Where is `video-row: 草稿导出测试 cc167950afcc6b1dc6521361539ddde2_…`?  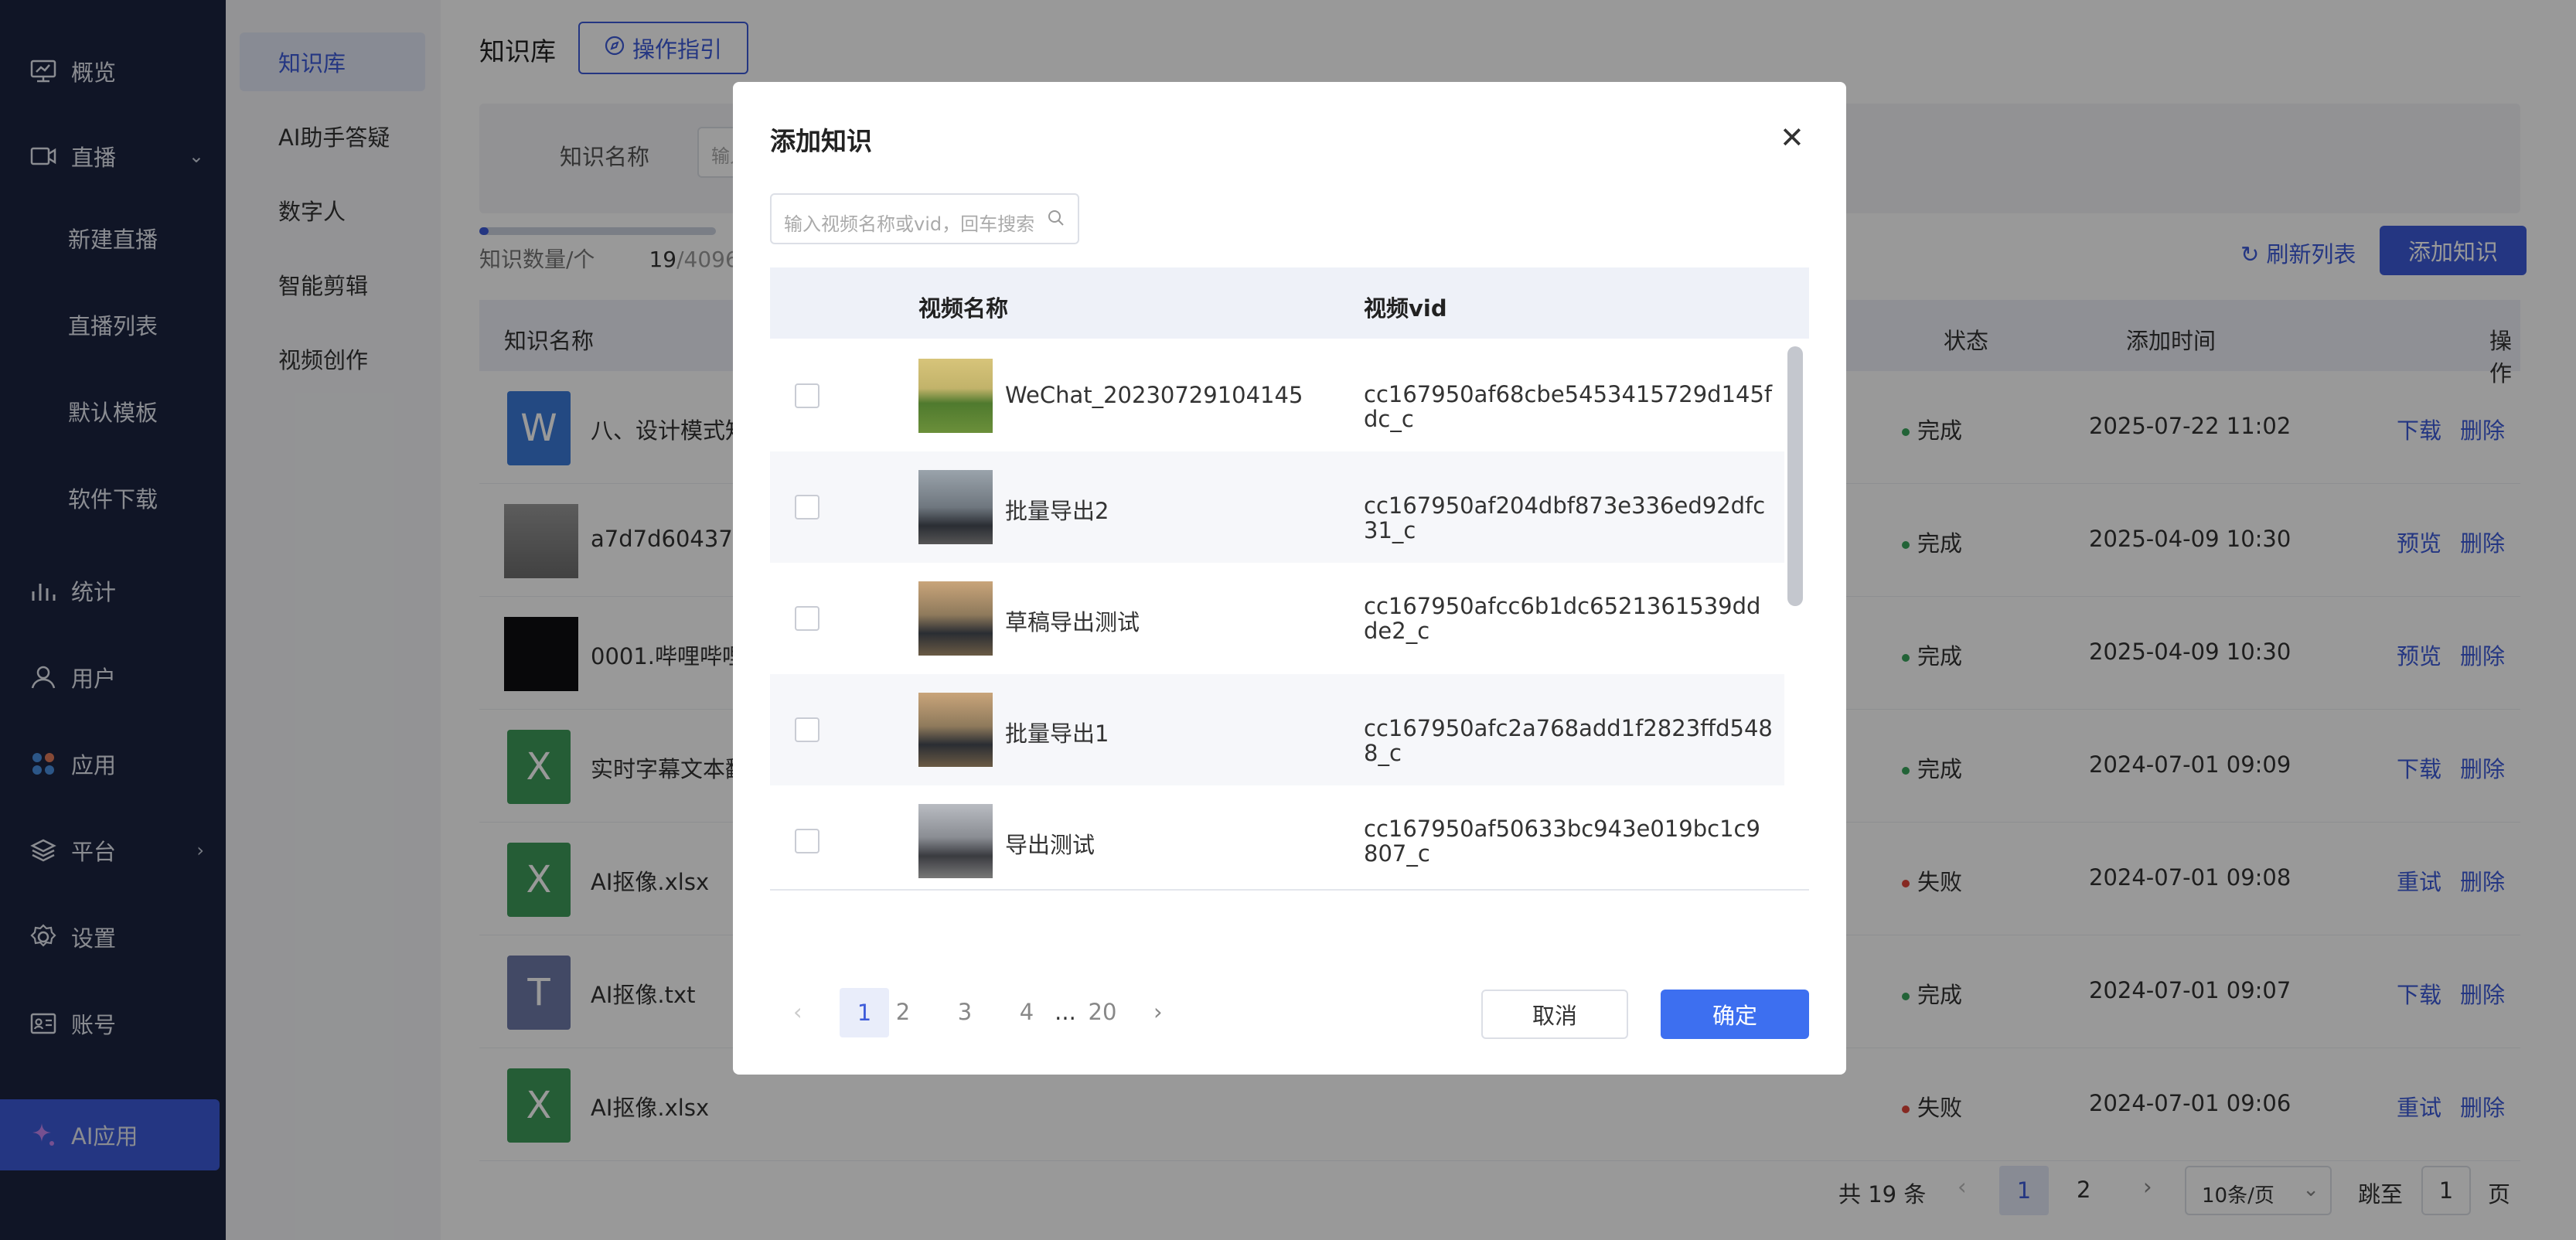
video-row: 草稿导出测试 cc167950afcc6b1dc6521361539ddde2_… is located at coordinates (1277, 618).